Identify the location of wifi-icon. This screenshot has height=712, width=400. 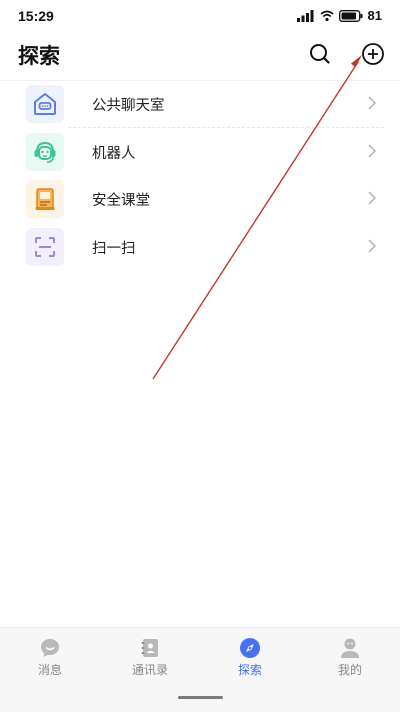
(327, 15).